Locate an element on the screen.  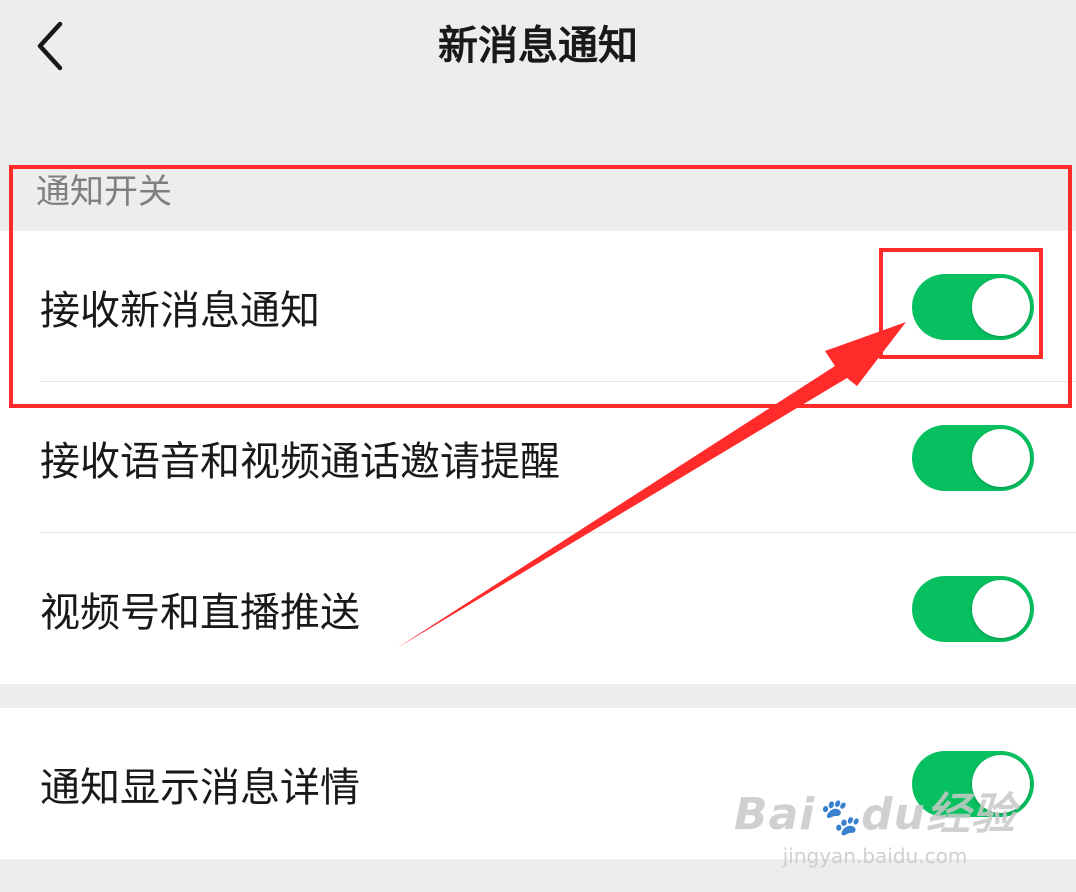
setting-label: 通知显示消息详情 is located at coordinates (200, 787).